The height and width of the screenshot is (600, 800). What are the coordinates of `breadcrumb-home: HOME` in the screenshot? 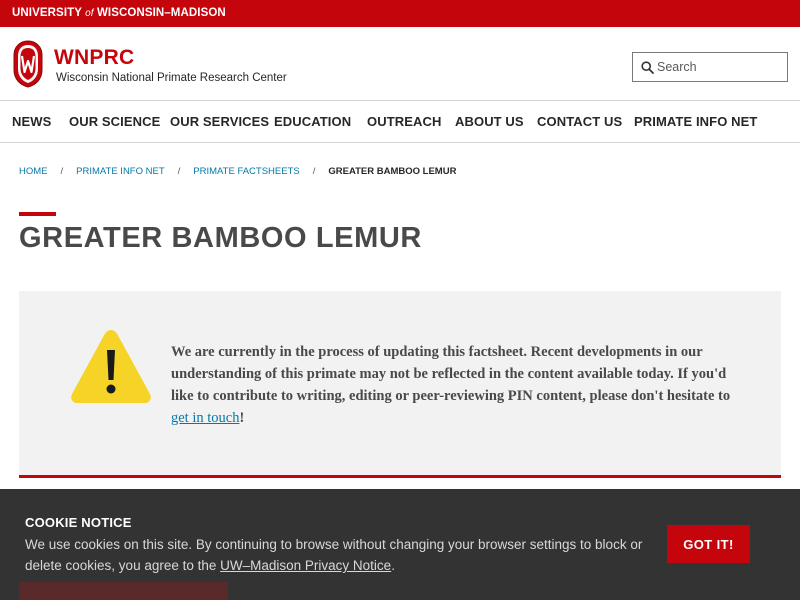 It's located at (33, 171).